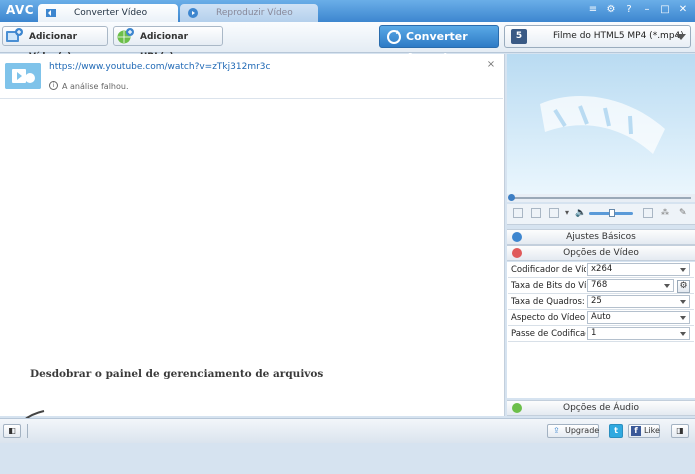 Image resolution: width=695 pixels, height=474 pixels. Describe the element at coordinates (548, 318) in the screenshot. I see `option-label: Aspecto do Vídeo:` at that location.